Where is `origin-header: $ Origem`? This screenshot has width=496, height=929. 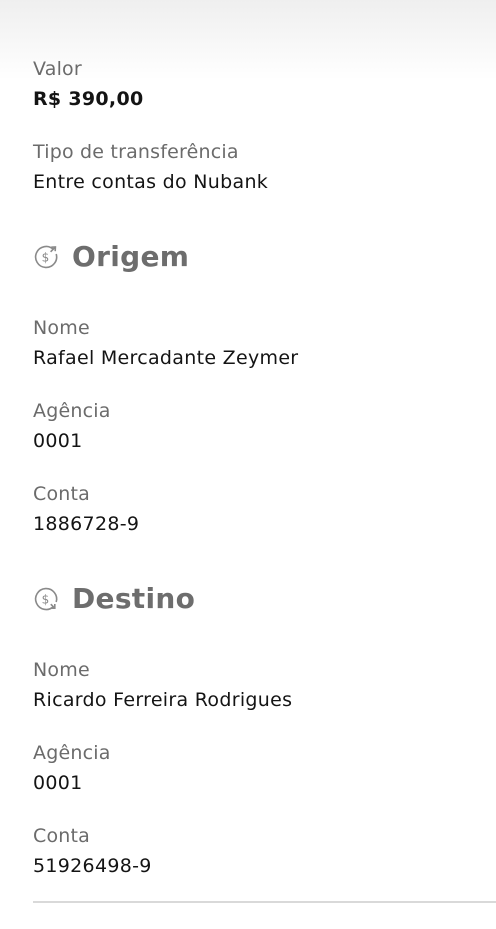 origin-header: $ Origem is located at coordinates (111, 256).